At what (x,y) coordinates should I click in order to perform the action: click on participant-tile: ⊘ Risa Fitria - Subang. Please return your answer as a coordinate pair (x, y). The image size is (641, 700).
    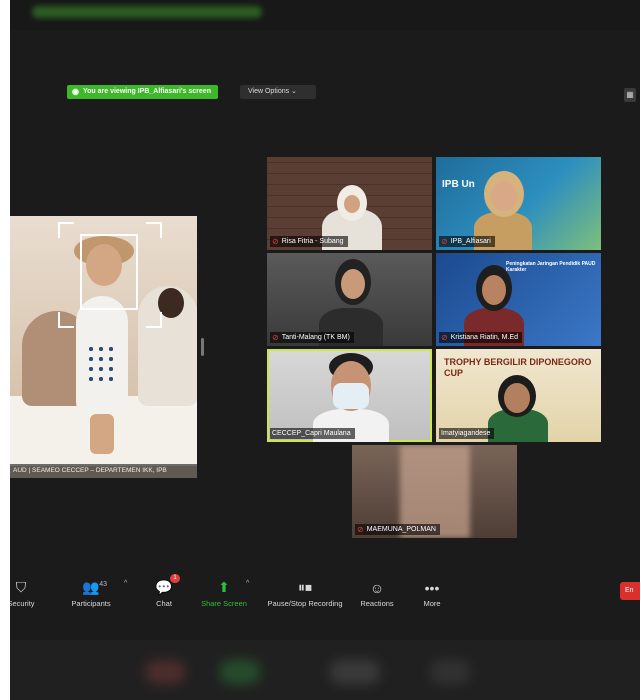
    Looking at the image, I should click on (349, 203).